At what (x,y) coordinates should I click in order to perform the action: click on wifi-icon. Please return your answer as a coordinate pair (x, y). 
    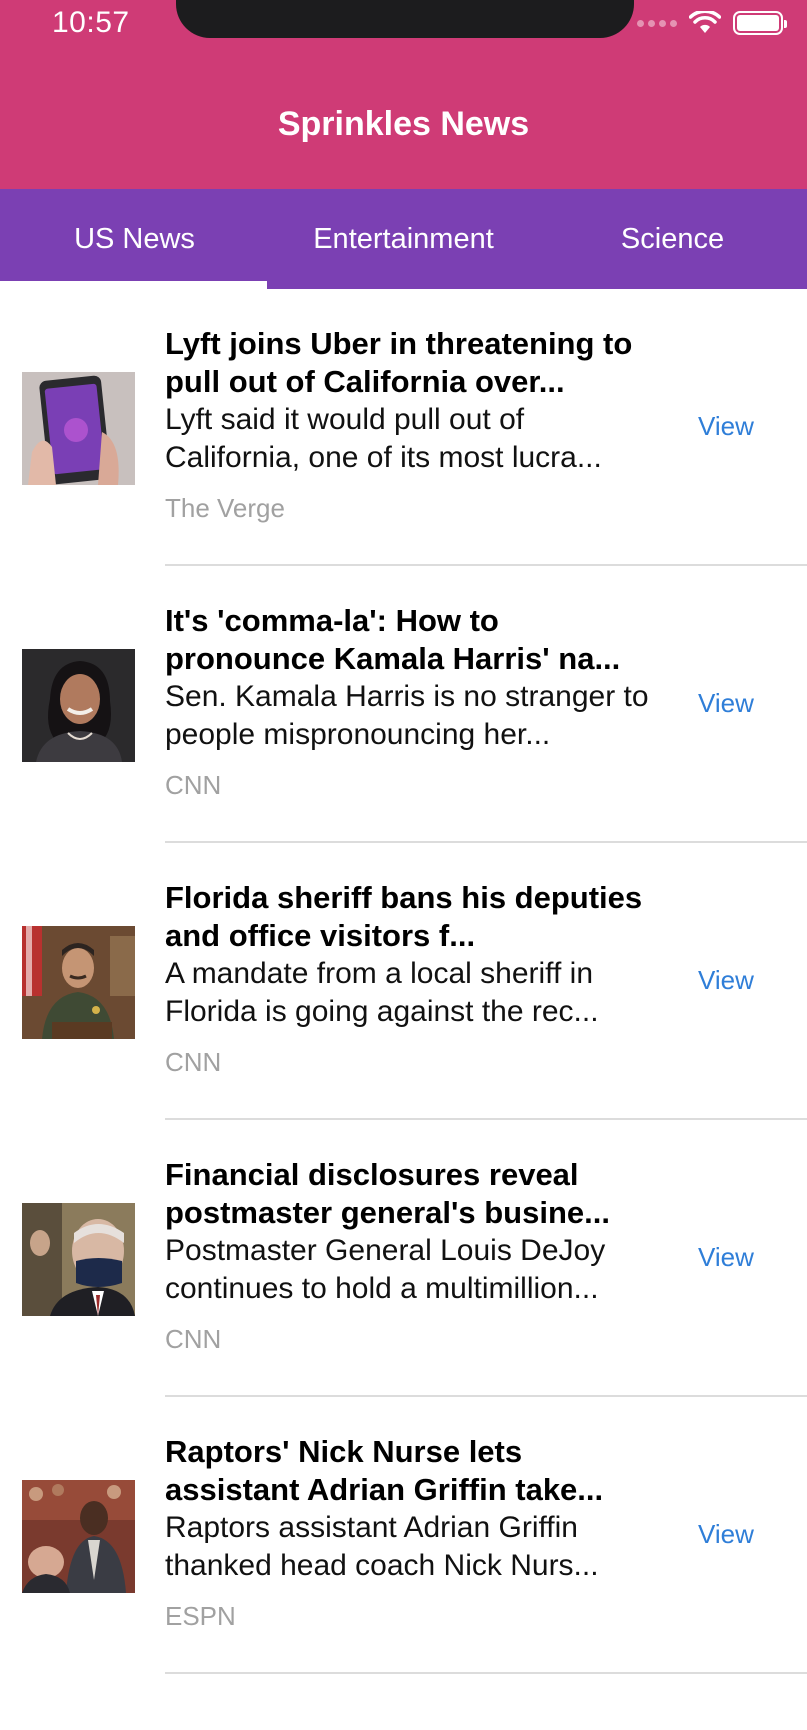
    Looking at the image, I should click on (705, 22).